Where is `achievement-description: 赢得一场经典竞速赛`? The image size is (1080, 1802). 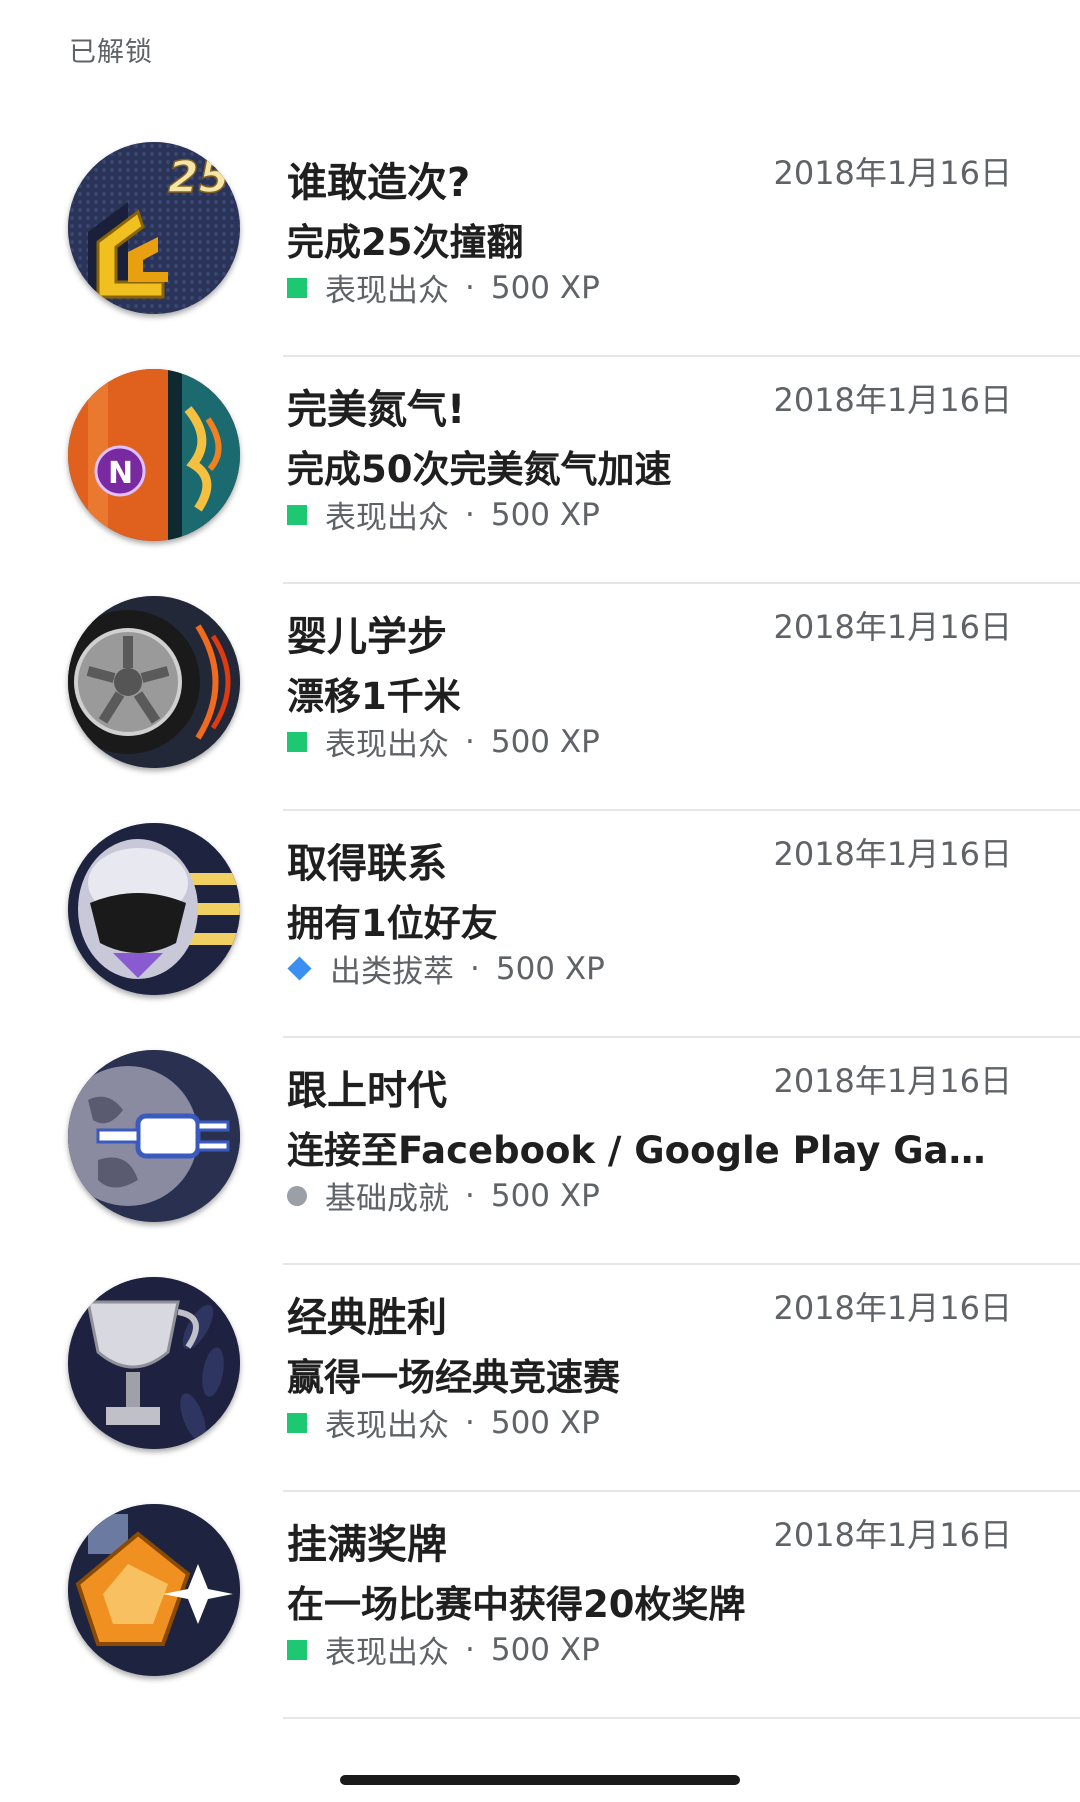 achievement-description: 赢得一场经典竞速赛 is located at coordinates (453, 1377).